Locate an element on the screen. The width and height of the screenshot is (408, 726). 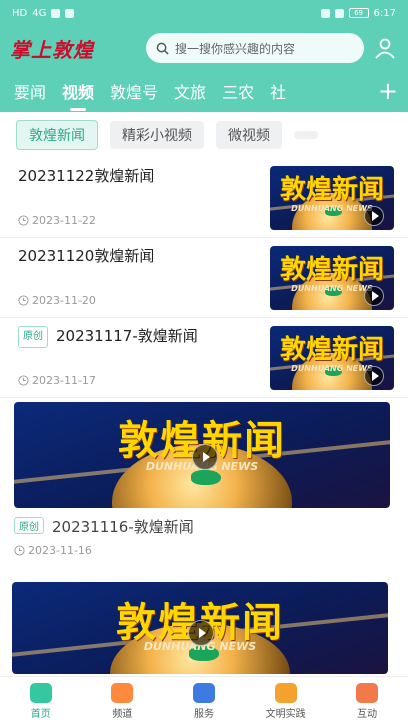
battery-icon: 69 is located at coordinates (358, 13).